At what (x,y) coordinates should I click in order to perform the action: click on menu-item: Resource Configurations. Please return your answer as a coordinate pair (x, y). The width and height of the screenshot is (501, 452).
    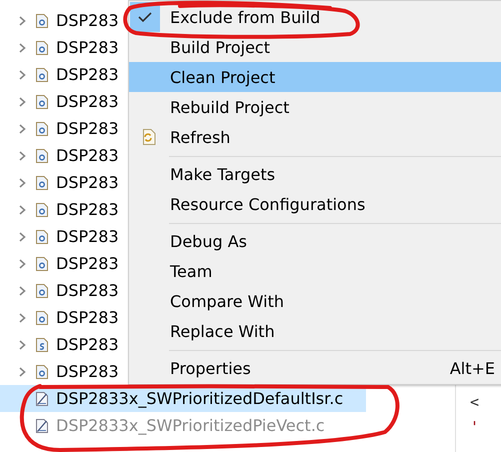
    Looking at the image, I should click on (315, 204).